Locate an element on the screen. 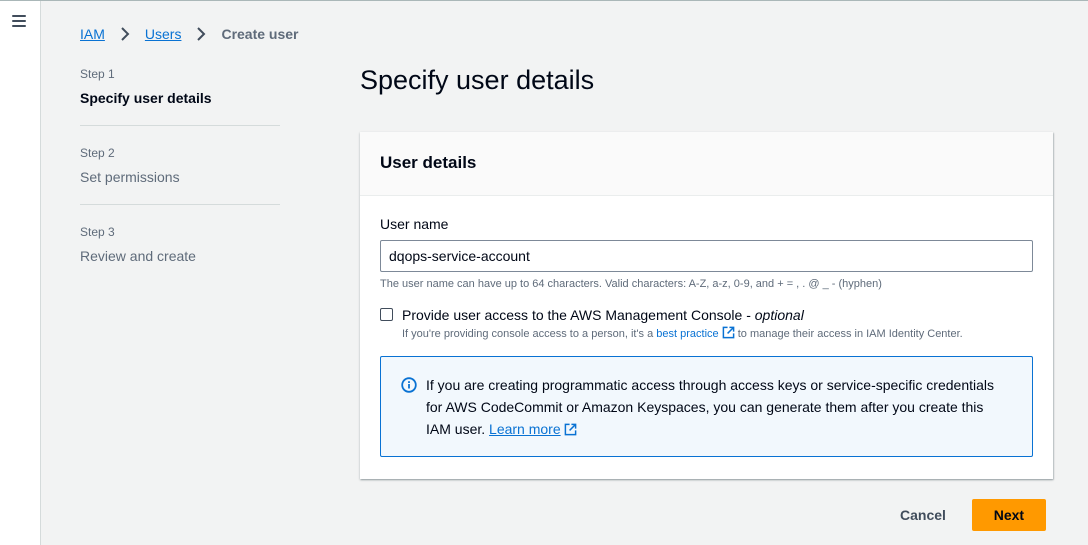 The width and height of the screenshot is (1088, 545). username-label: User name is located at coordinates (414, 224).